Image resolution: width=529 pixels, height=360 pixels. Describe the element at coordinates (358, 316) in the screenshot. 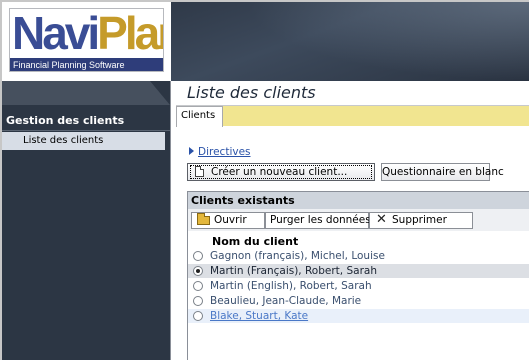

I see `client-row: Blake, Stuart, Kate` at that location.